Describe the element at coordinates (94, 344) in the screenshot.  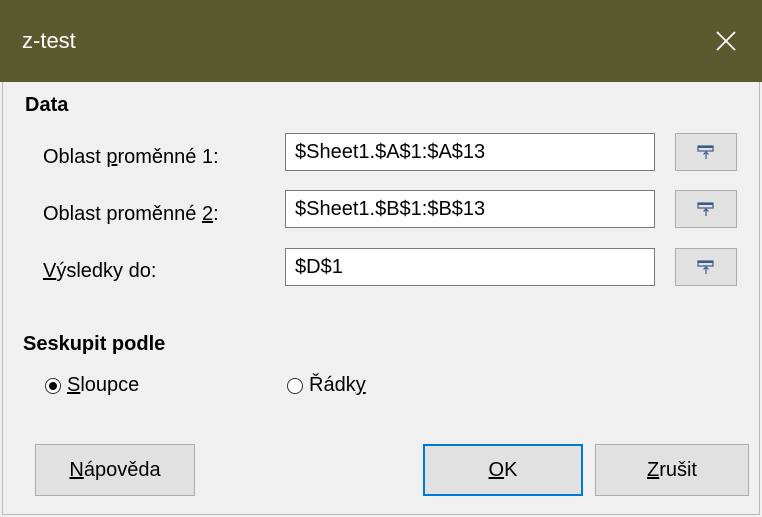
I see `group-section-title: Seskupit podle` at that location.